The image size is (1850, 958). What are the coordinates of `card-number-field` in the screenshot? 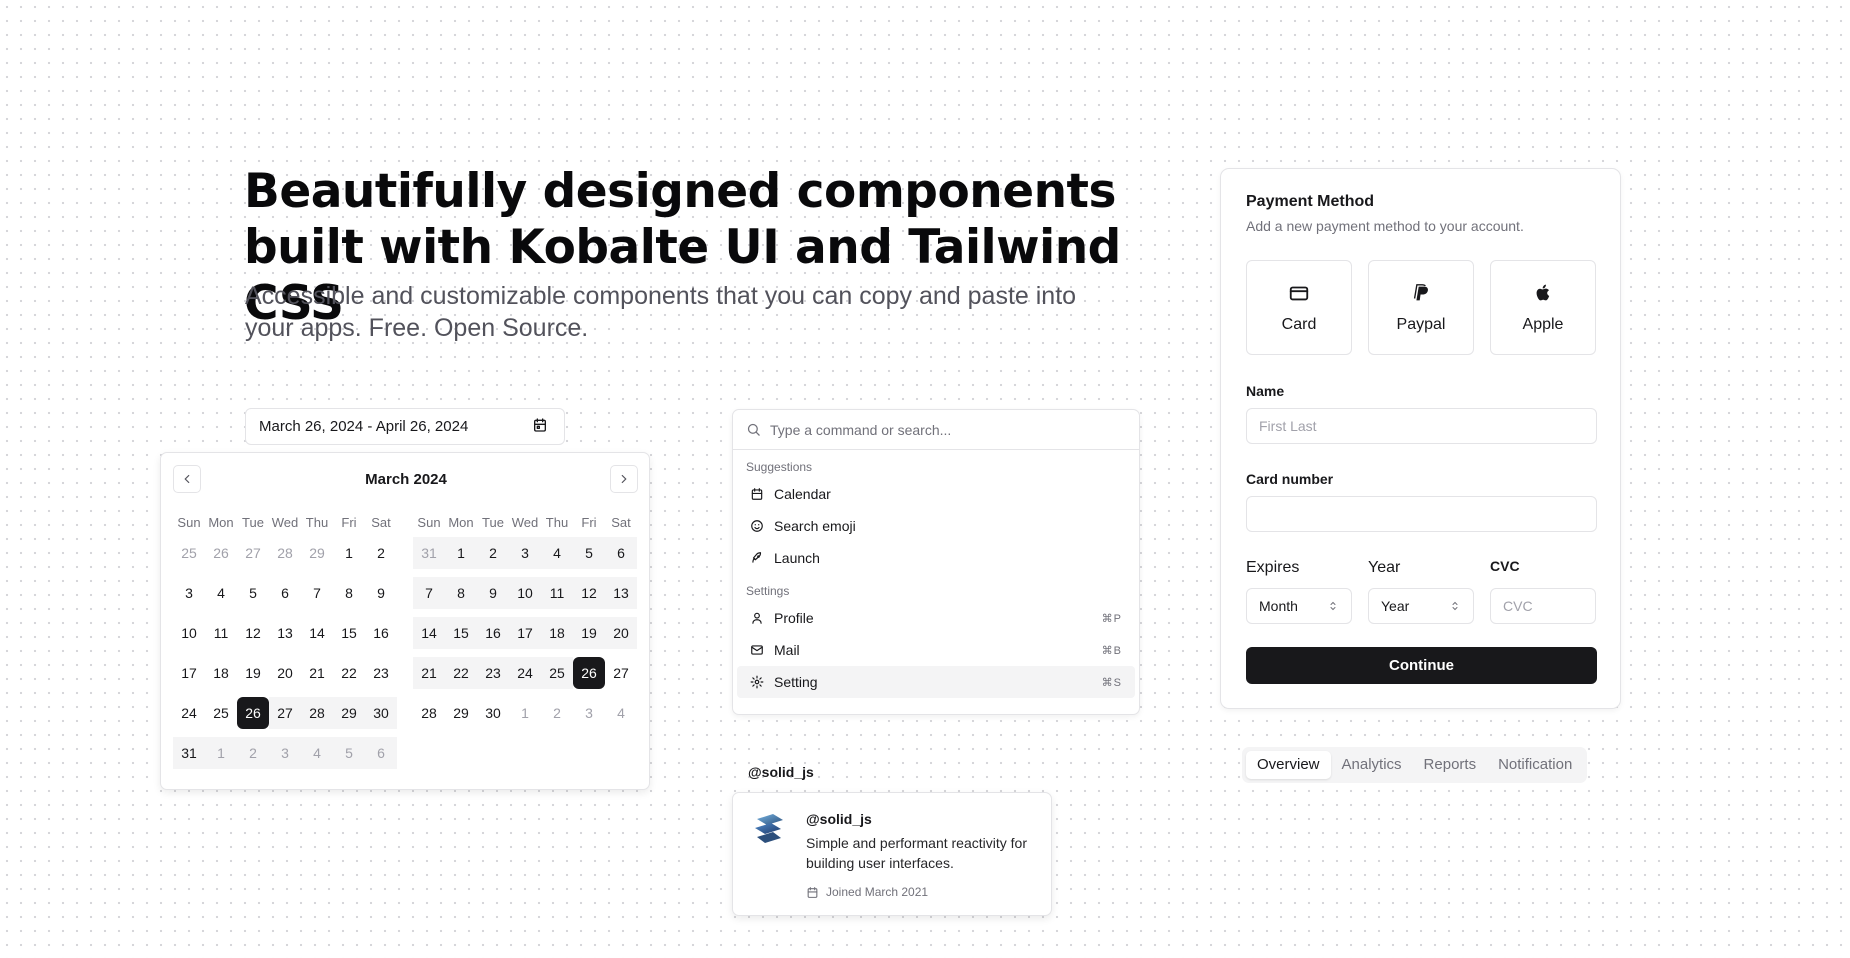 It's located at (1421, 514).